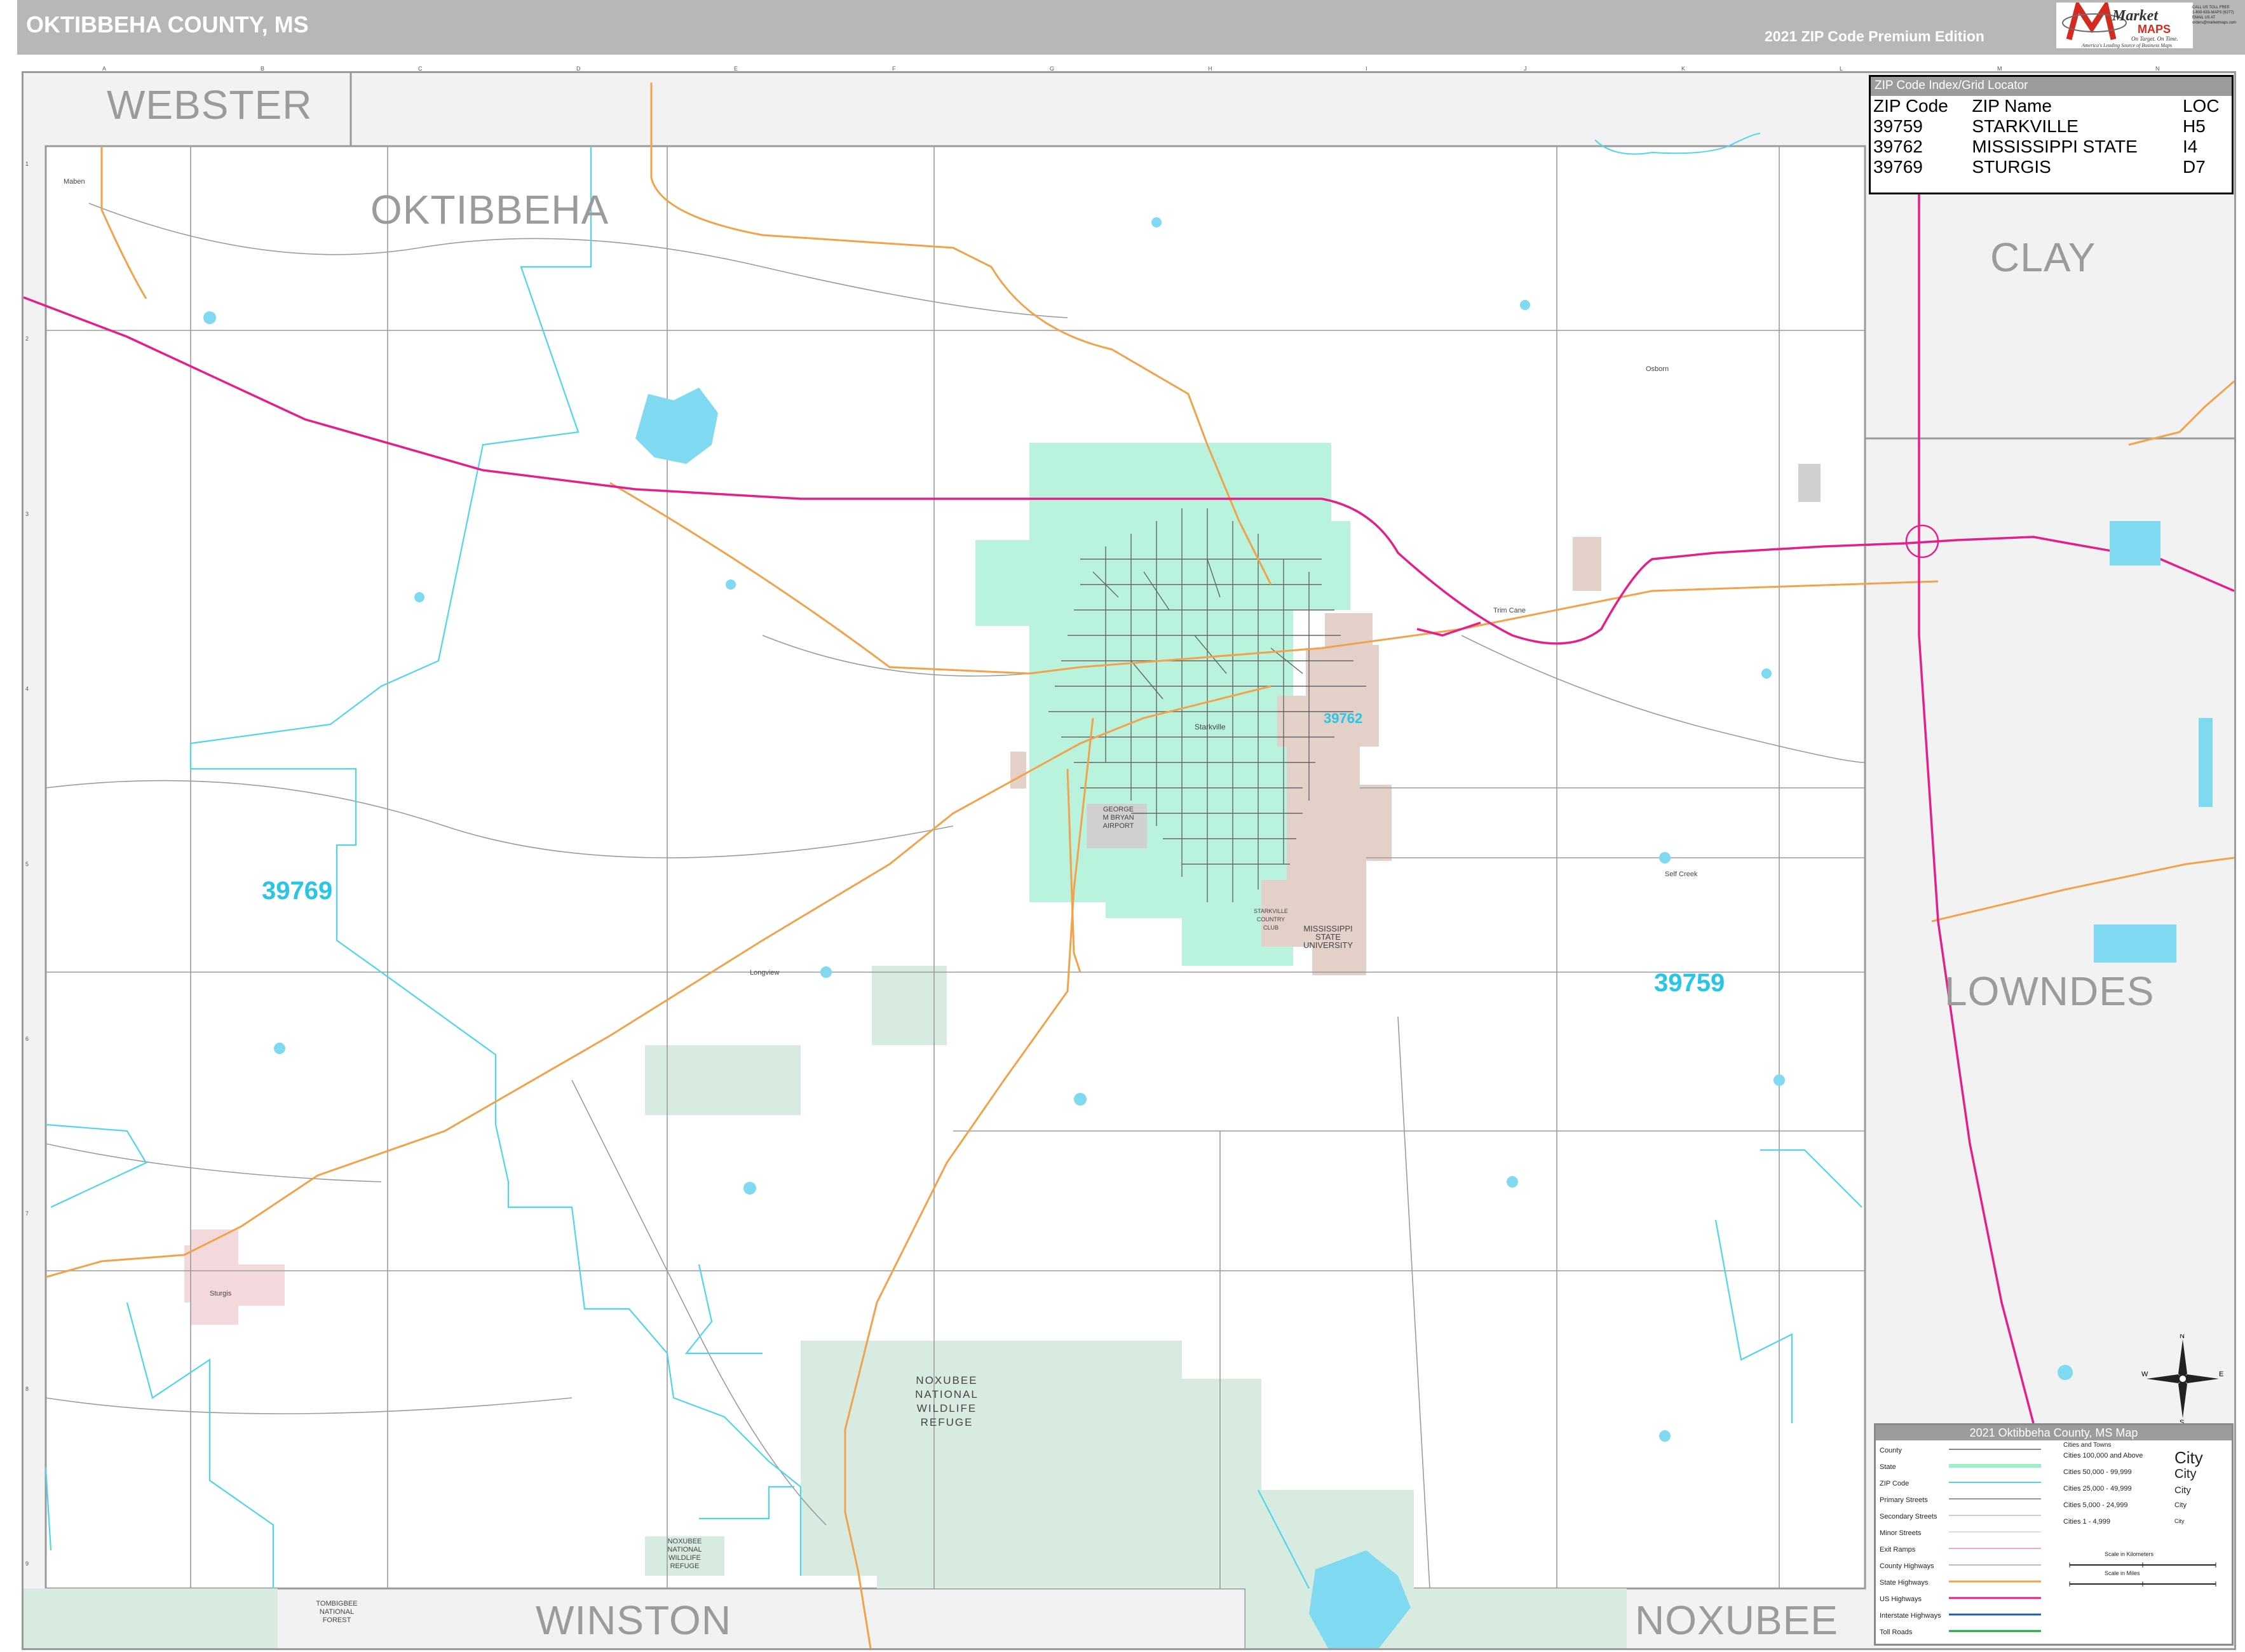  Describe the element at coordinates (1436, 1618) in the screenshot. I see `refuge-south-polygon` at that location.